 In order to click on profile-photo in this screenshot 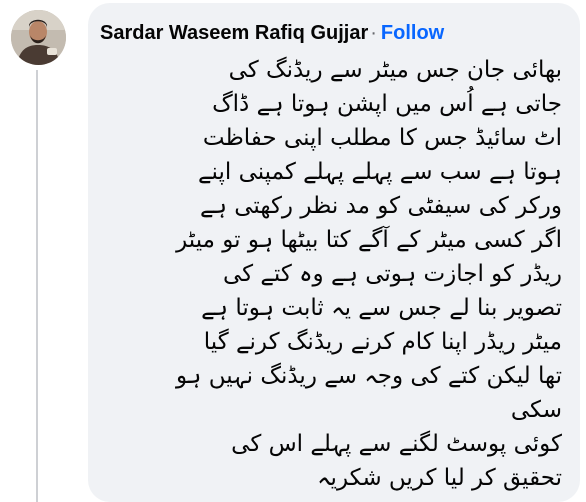, I will do `click(38, 37)`.